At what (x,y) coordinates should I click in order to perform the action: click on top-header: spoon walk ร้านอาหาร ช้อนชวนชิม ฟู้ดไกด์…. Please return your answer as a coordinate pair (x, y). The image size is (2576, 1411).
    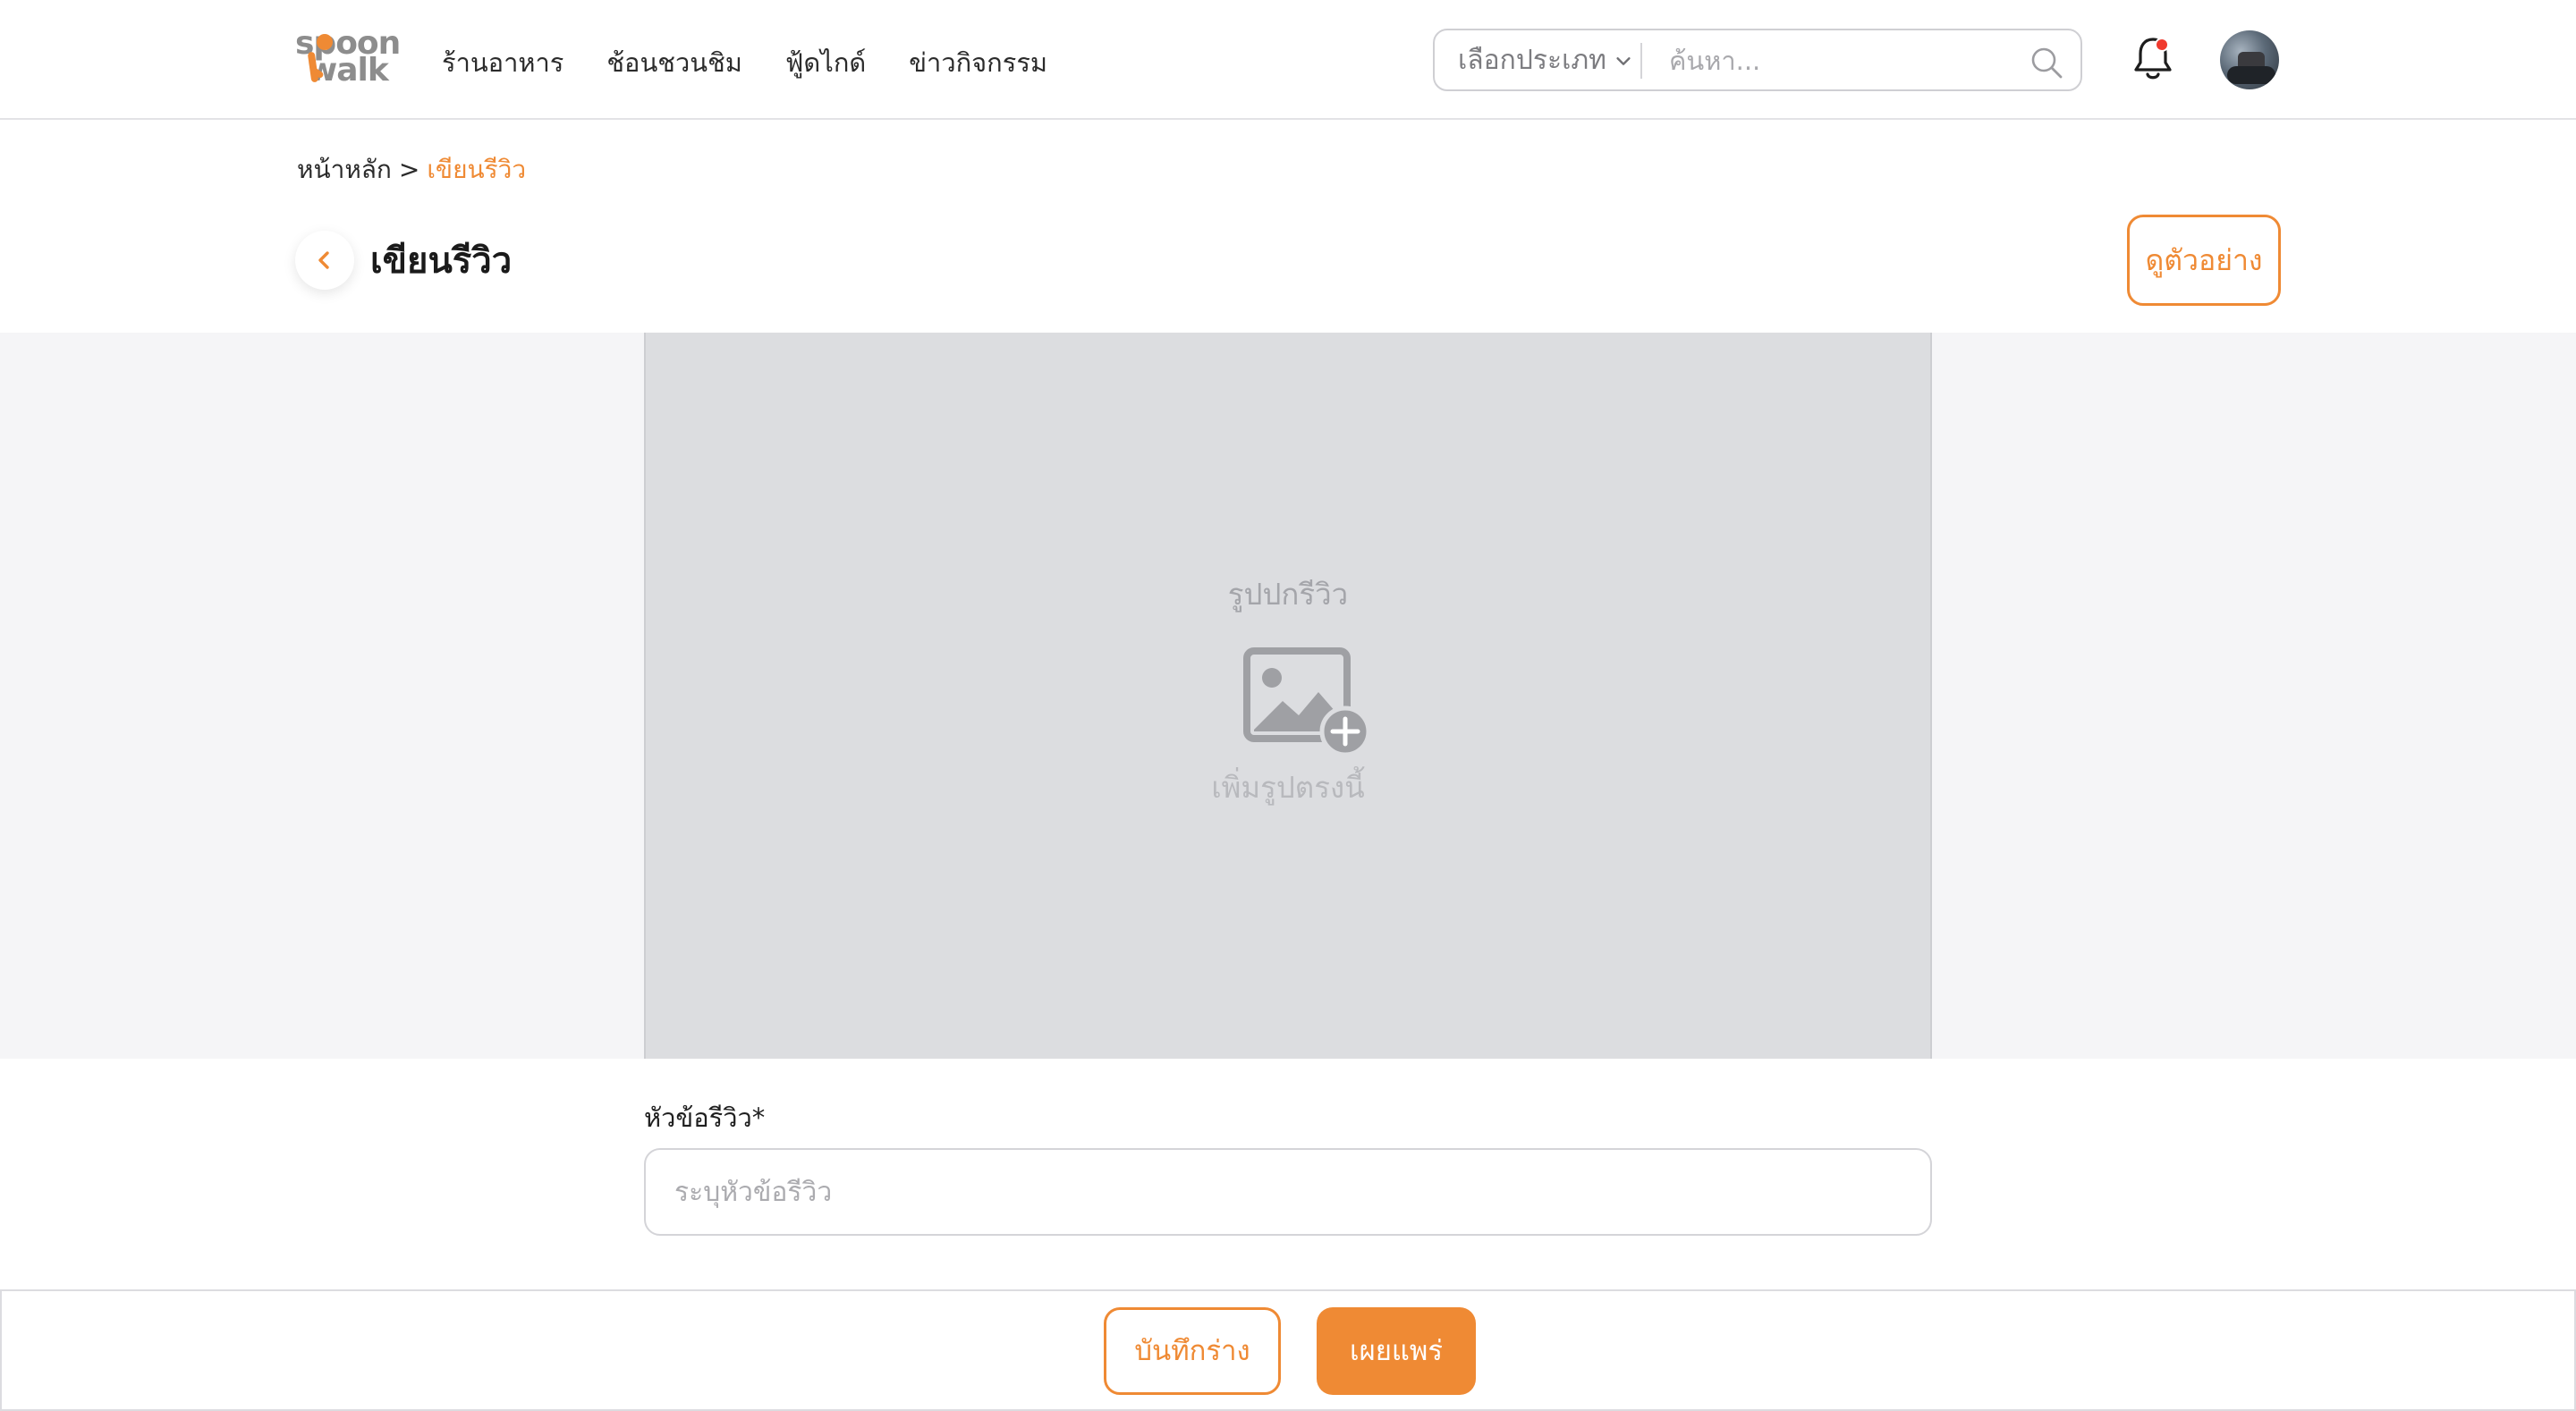
    Looking at the image, I should click on (1288, 60).